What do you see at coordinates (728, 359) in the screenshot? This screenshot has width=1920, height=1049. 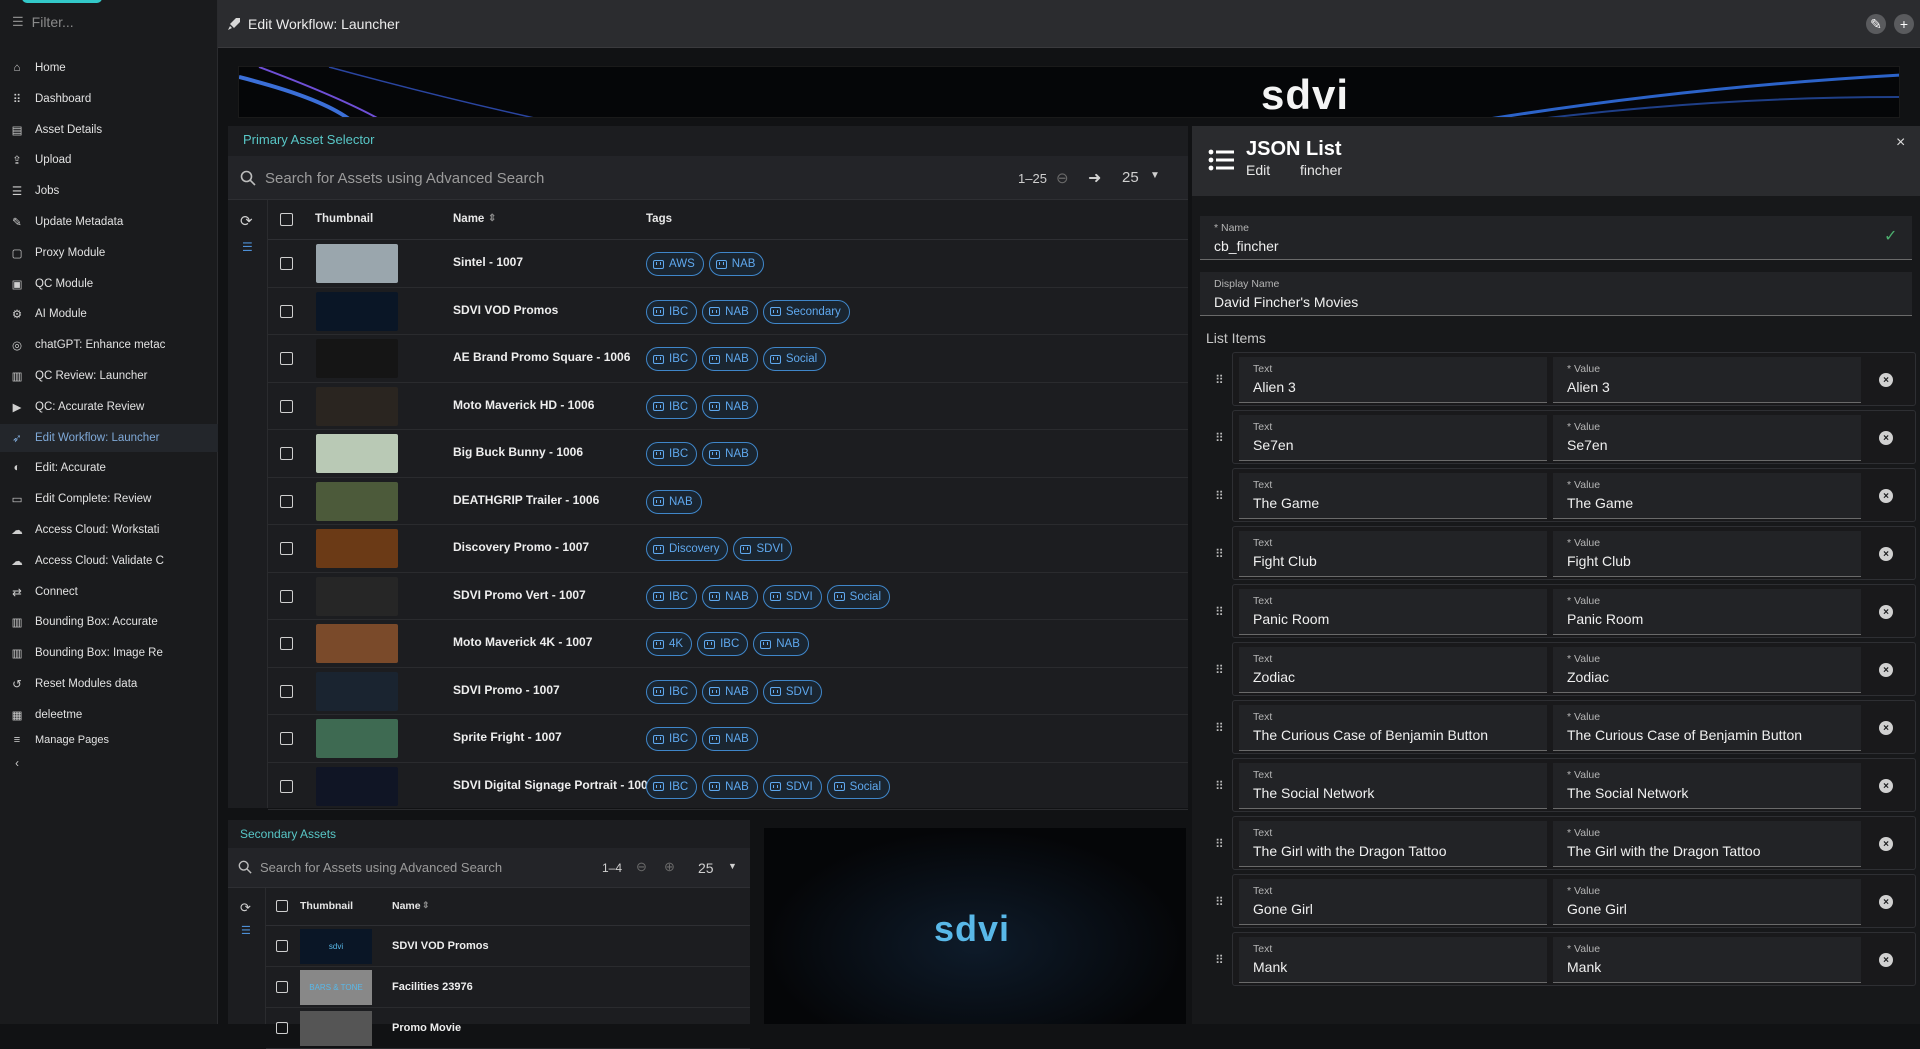 I see `table-row: AE Brand Promo Square - 1006 IBC NAB Social` at bounding box center [728, 359].